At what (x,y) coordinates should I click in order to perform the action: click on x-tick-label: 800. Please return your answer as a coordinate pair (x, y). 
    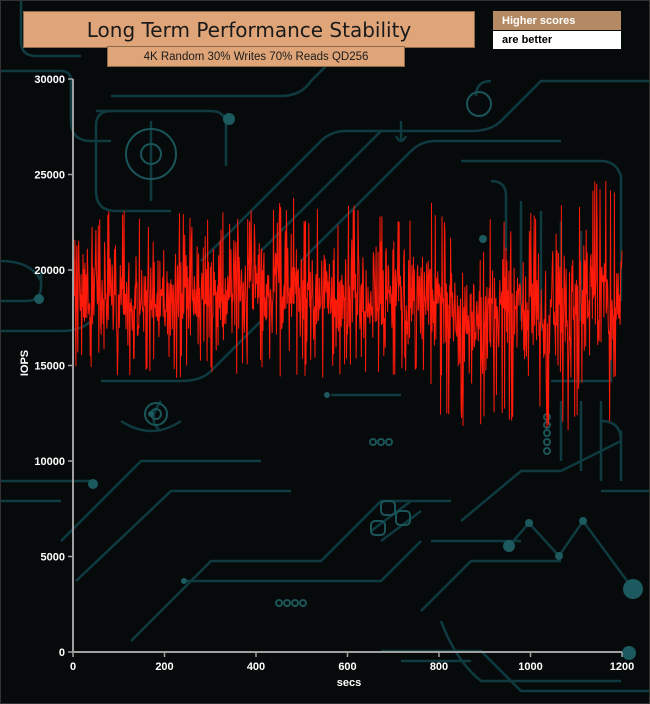
    Looking at the image, I should click on (439, 667).